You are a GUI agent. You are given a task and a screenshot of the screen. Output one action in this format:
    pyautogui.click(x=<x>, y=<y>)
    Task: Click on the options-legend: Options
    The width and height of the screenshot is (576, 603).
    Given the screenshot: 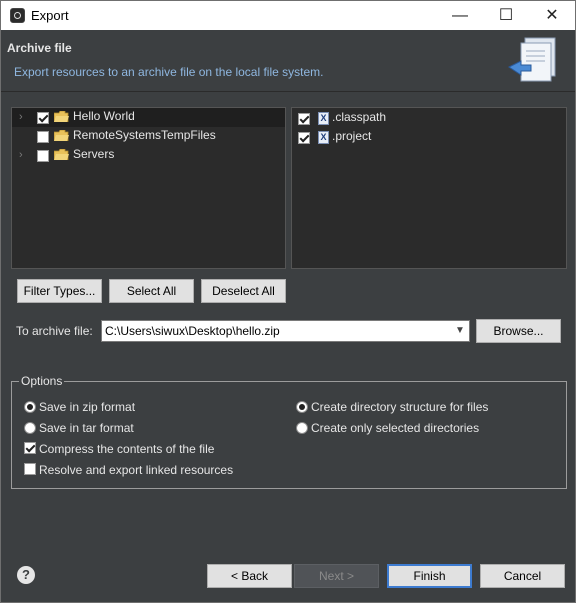 What is the action you would take?
    pyautogui.click(x=42, y=381)
    